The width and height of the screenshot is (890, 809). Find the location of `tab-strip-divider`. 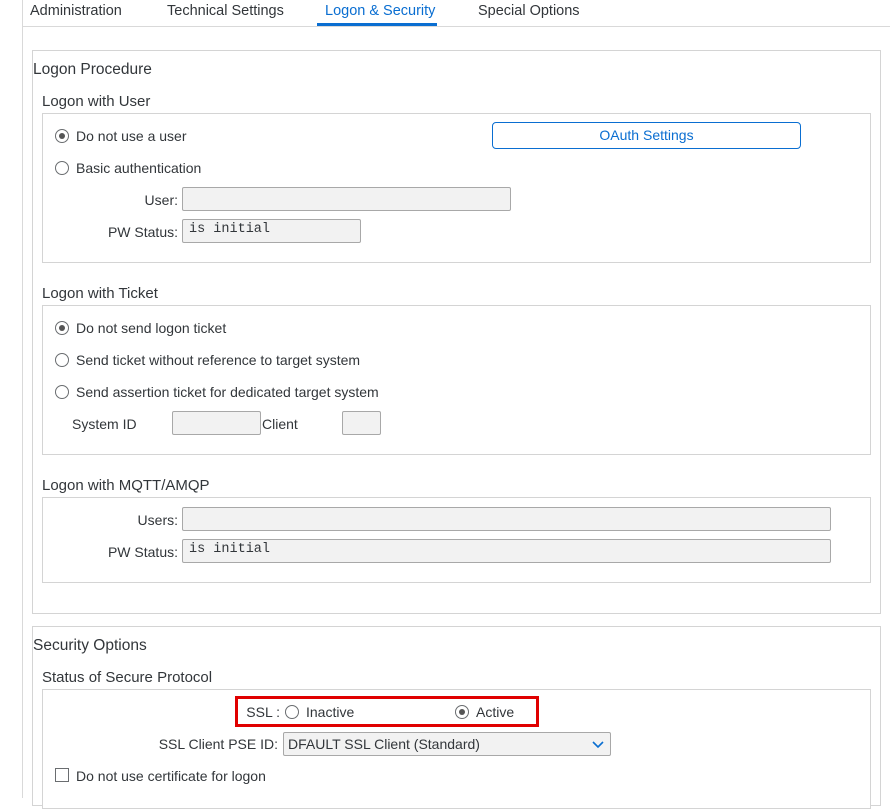

tab-strip-divider is located at coordinates (456, 26).